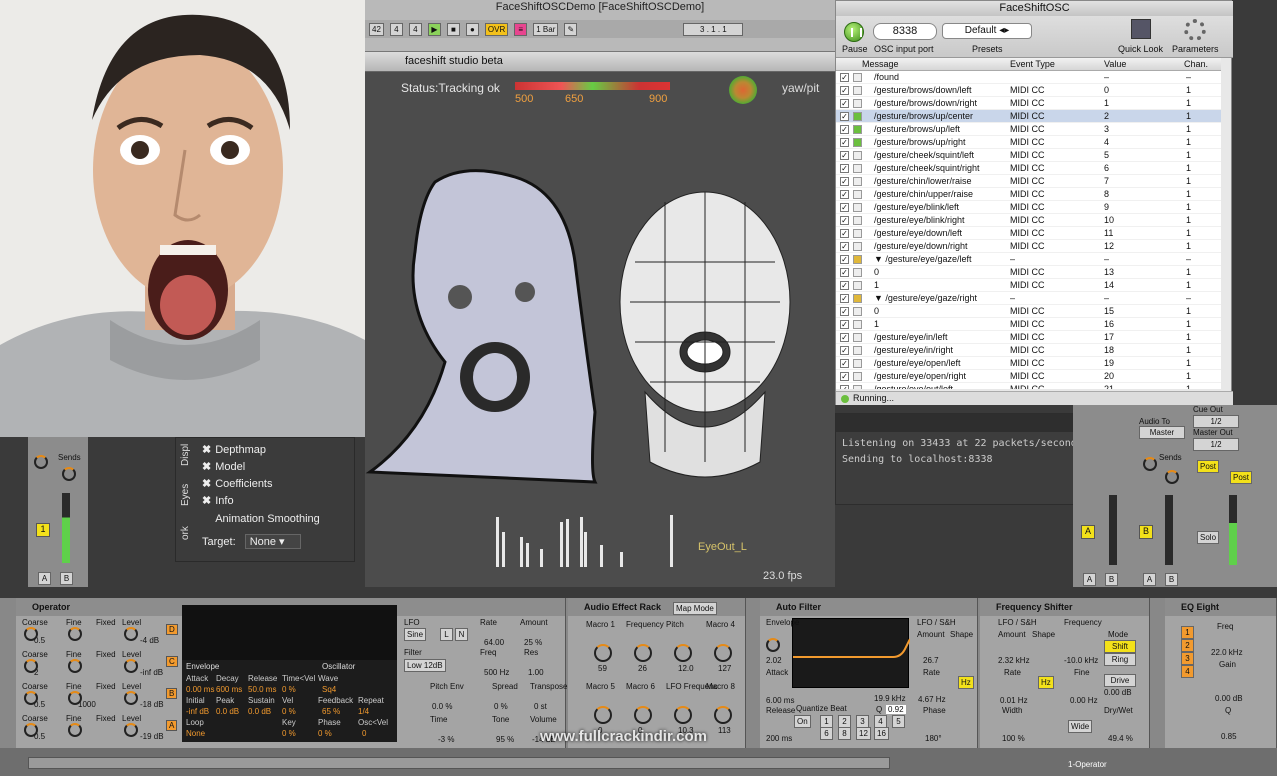 This screenshot has width=1277, height=776. What do you see at coordinates (1028, 363) in the screenshot?
I see `table-row: ✓ /gesture/eye/open/left MIDI CC 19 1` at bounding box center [1028, 363].